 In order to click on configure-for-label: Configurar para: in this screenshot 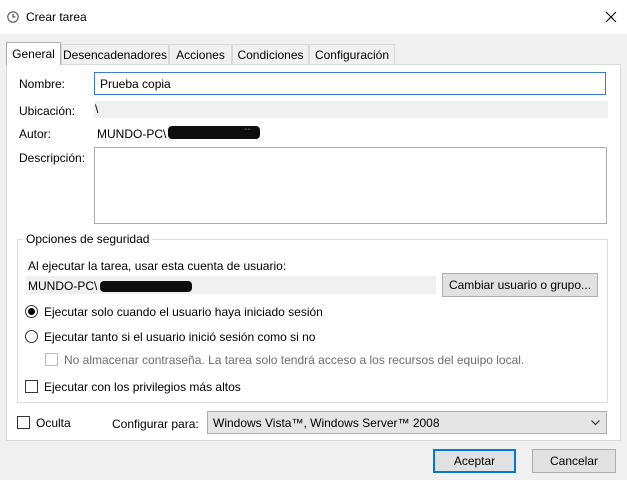, I will do `click(155, 424)`.